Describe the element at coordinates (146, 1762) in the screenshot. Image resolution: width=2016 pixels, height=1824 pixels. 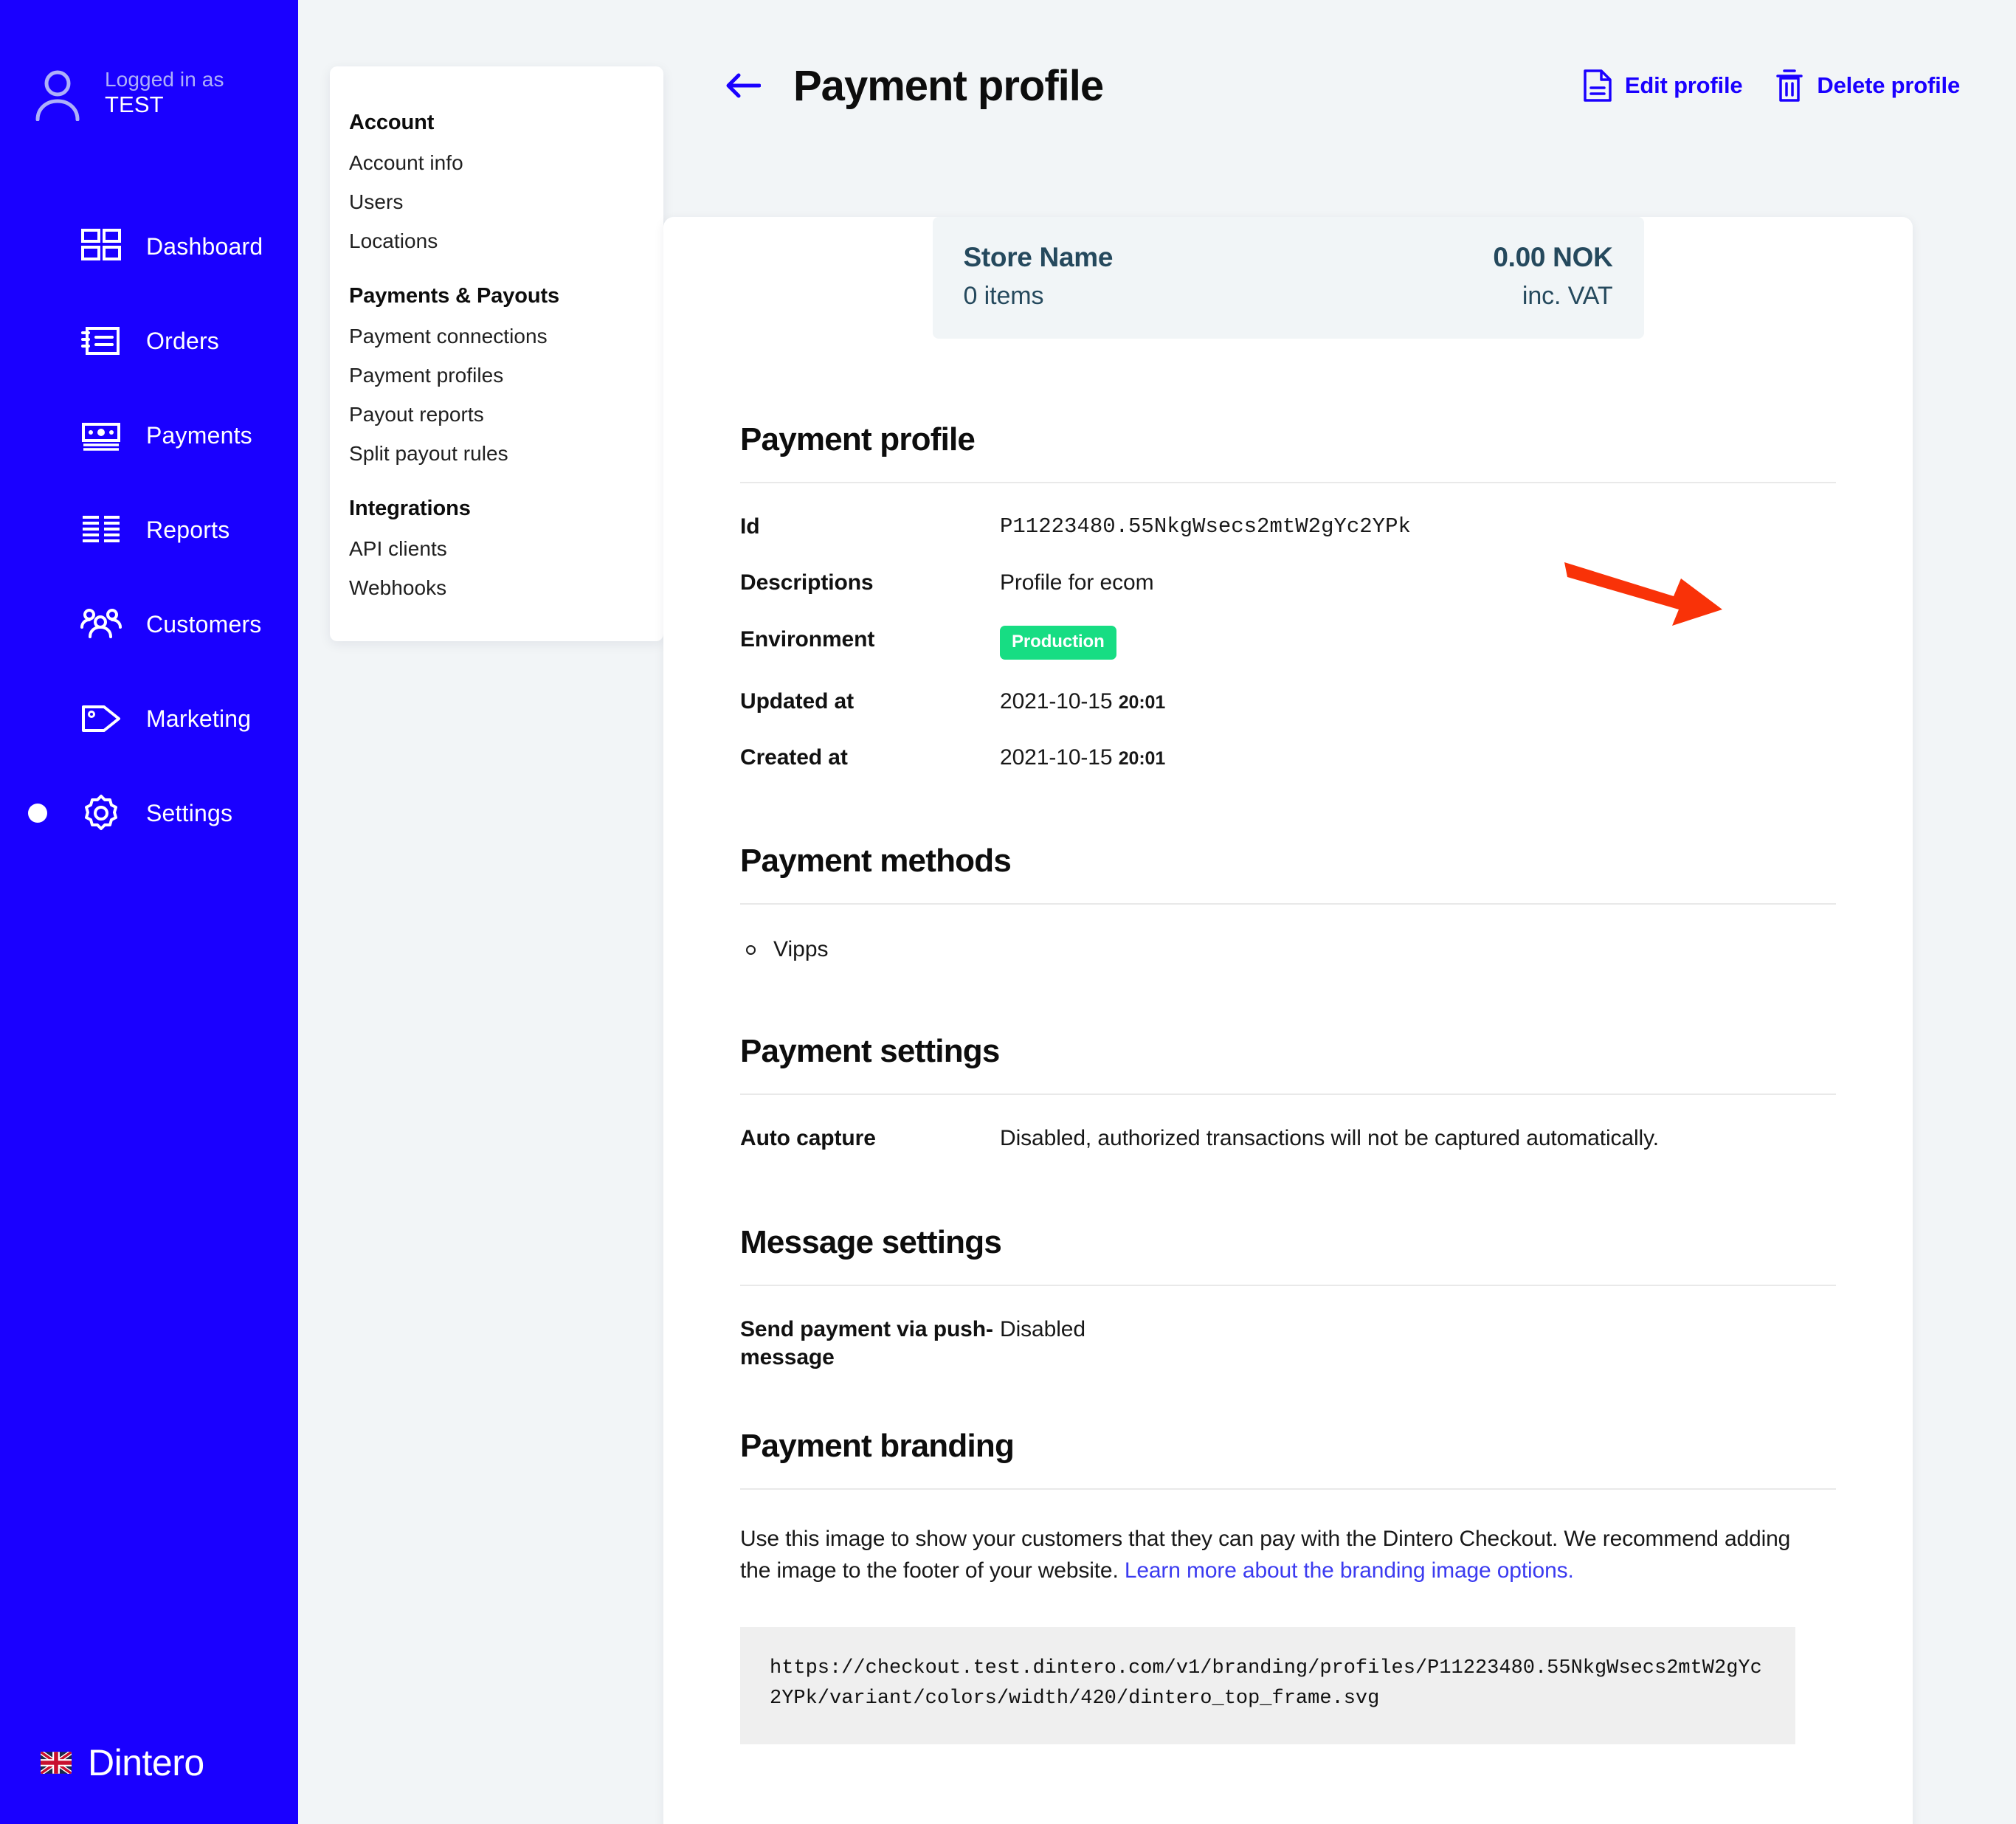
I see `brand-name: Dintero` at that location.